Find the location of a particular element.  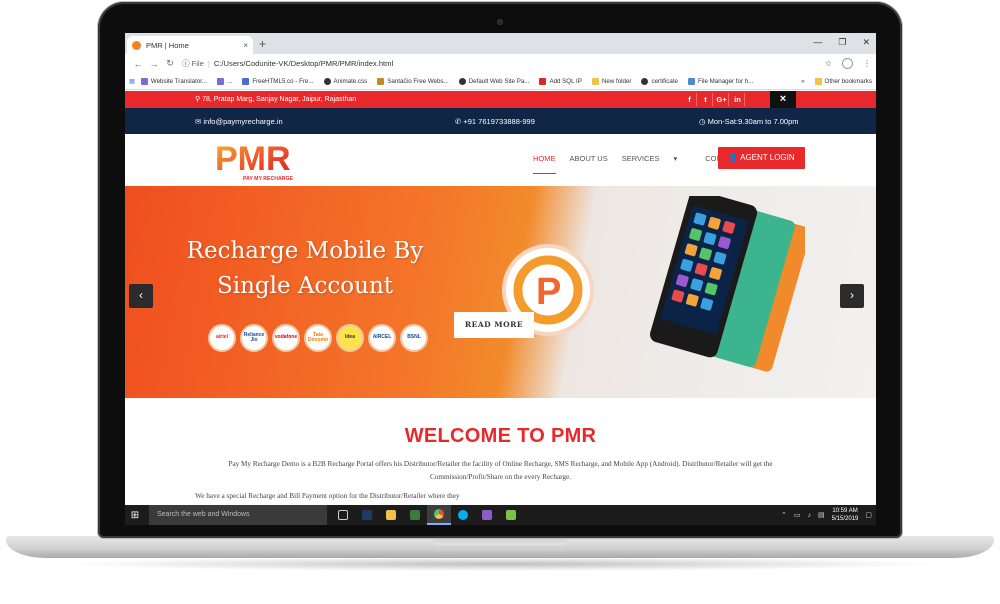

notepad-plus-icon is located at coordinates (511, 515).